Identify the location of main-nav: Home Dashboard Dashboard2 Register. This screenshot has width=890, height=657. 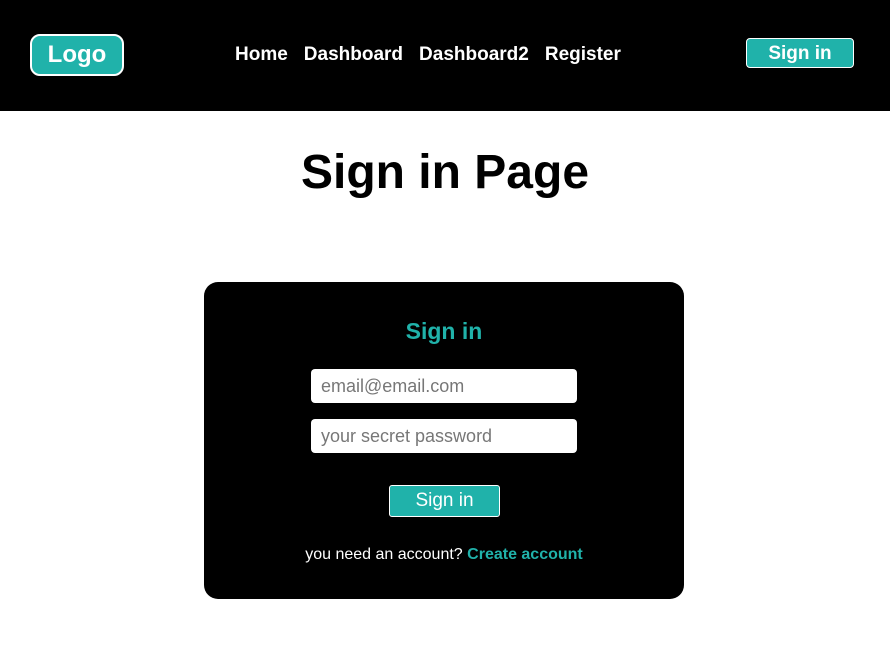
(428, 55).